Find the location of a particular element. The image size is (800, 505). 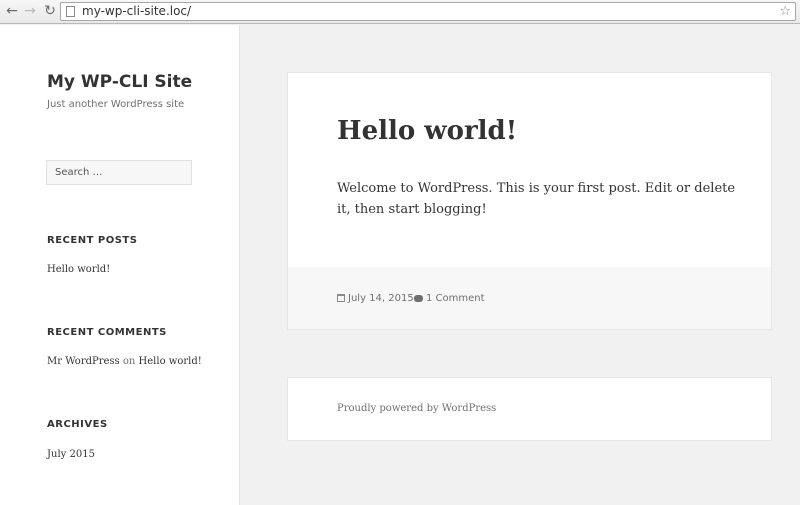

comment-connector: on is located at coordinates (129, 361).